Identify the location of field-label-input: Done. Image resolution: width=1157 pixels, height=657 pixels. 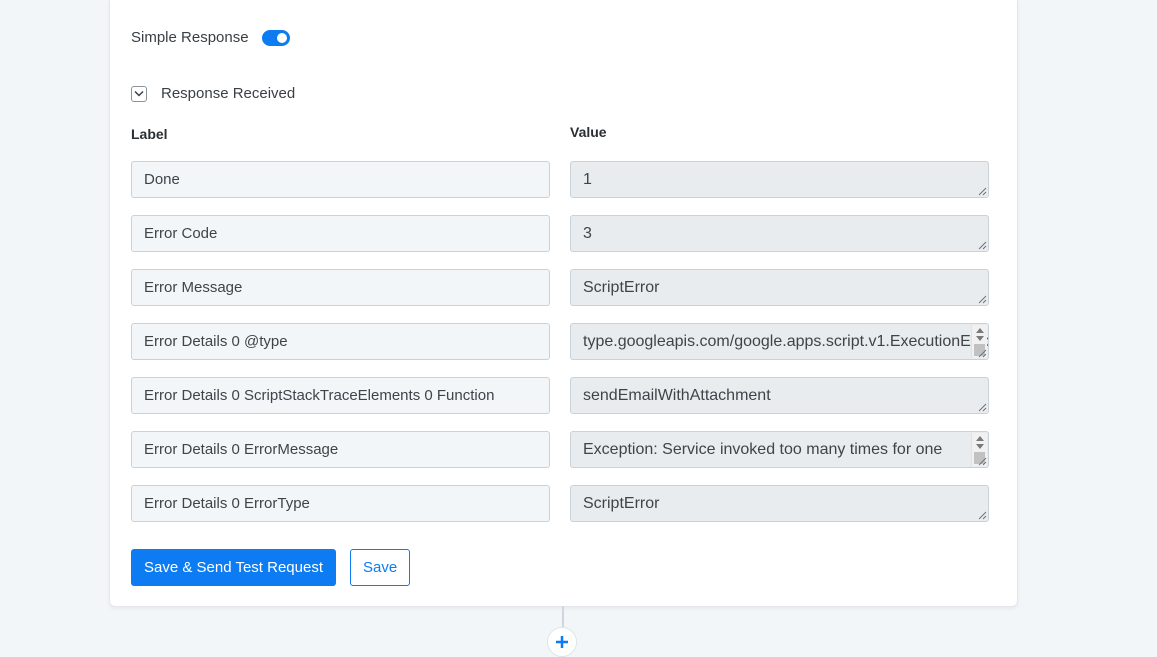
(340, 179).